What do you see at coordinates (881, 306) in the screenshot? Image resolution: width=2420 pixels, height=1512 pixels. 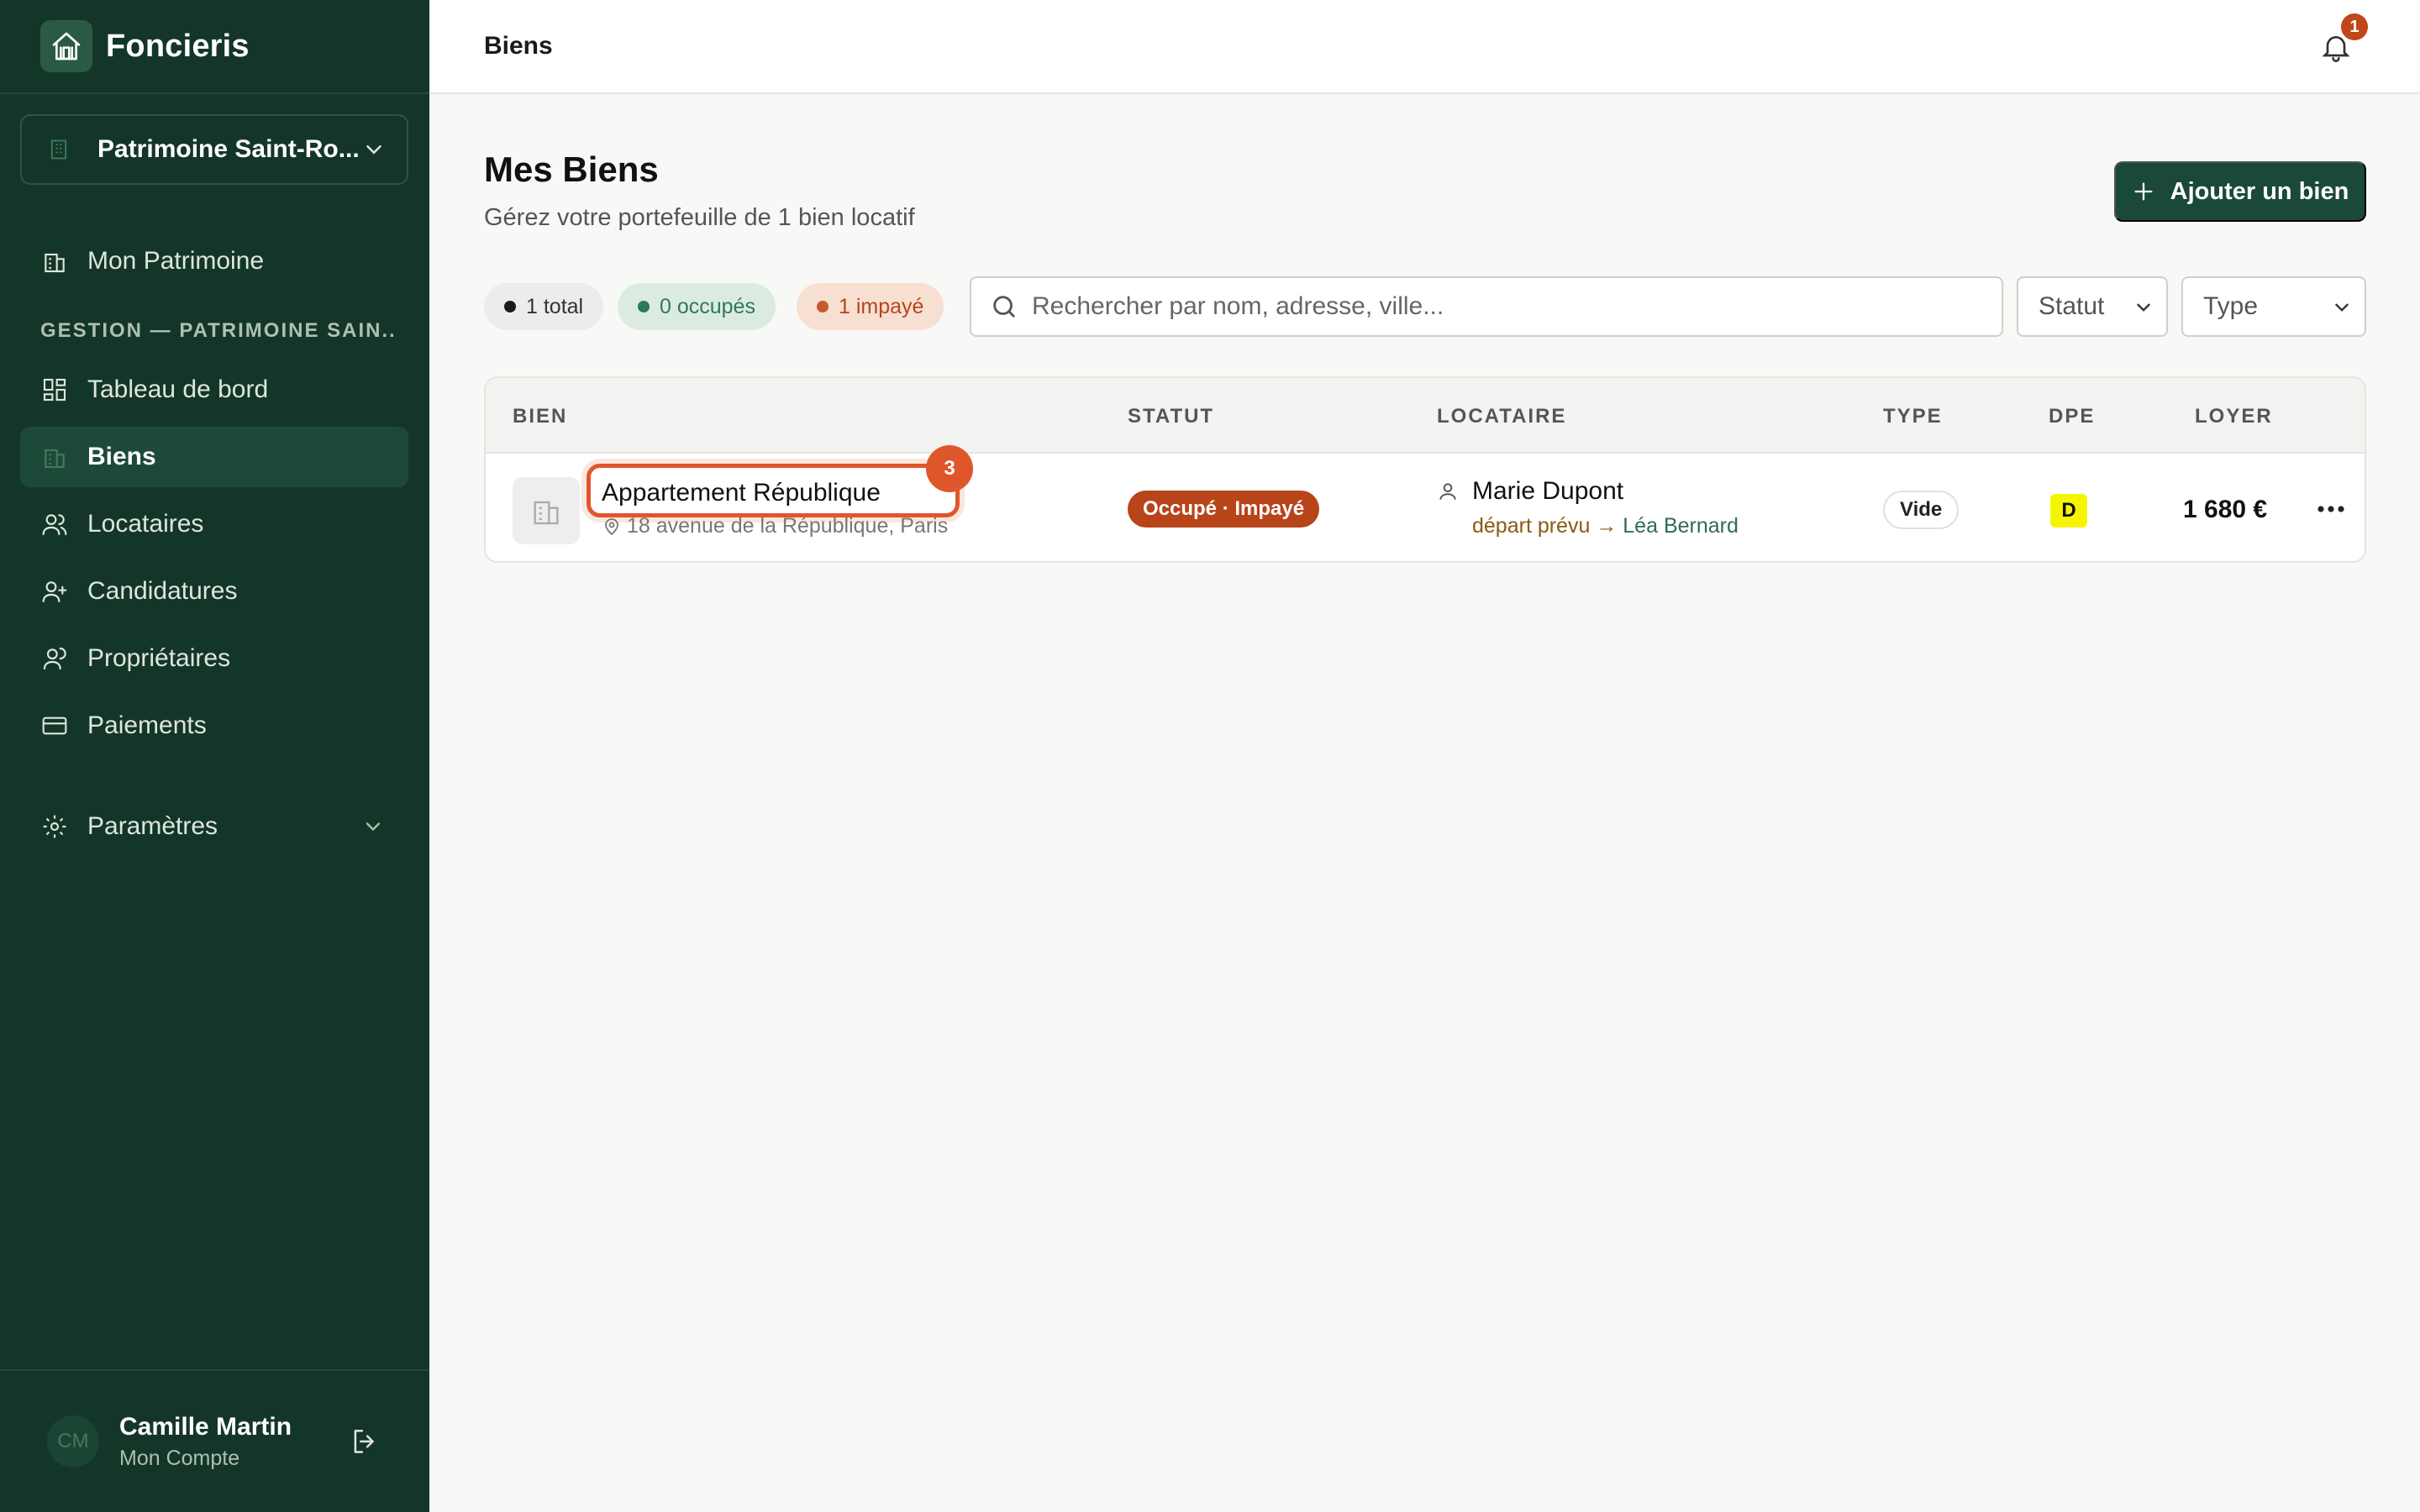 I see `chip-label: 1 impayé` at bounding box center [881, 306].